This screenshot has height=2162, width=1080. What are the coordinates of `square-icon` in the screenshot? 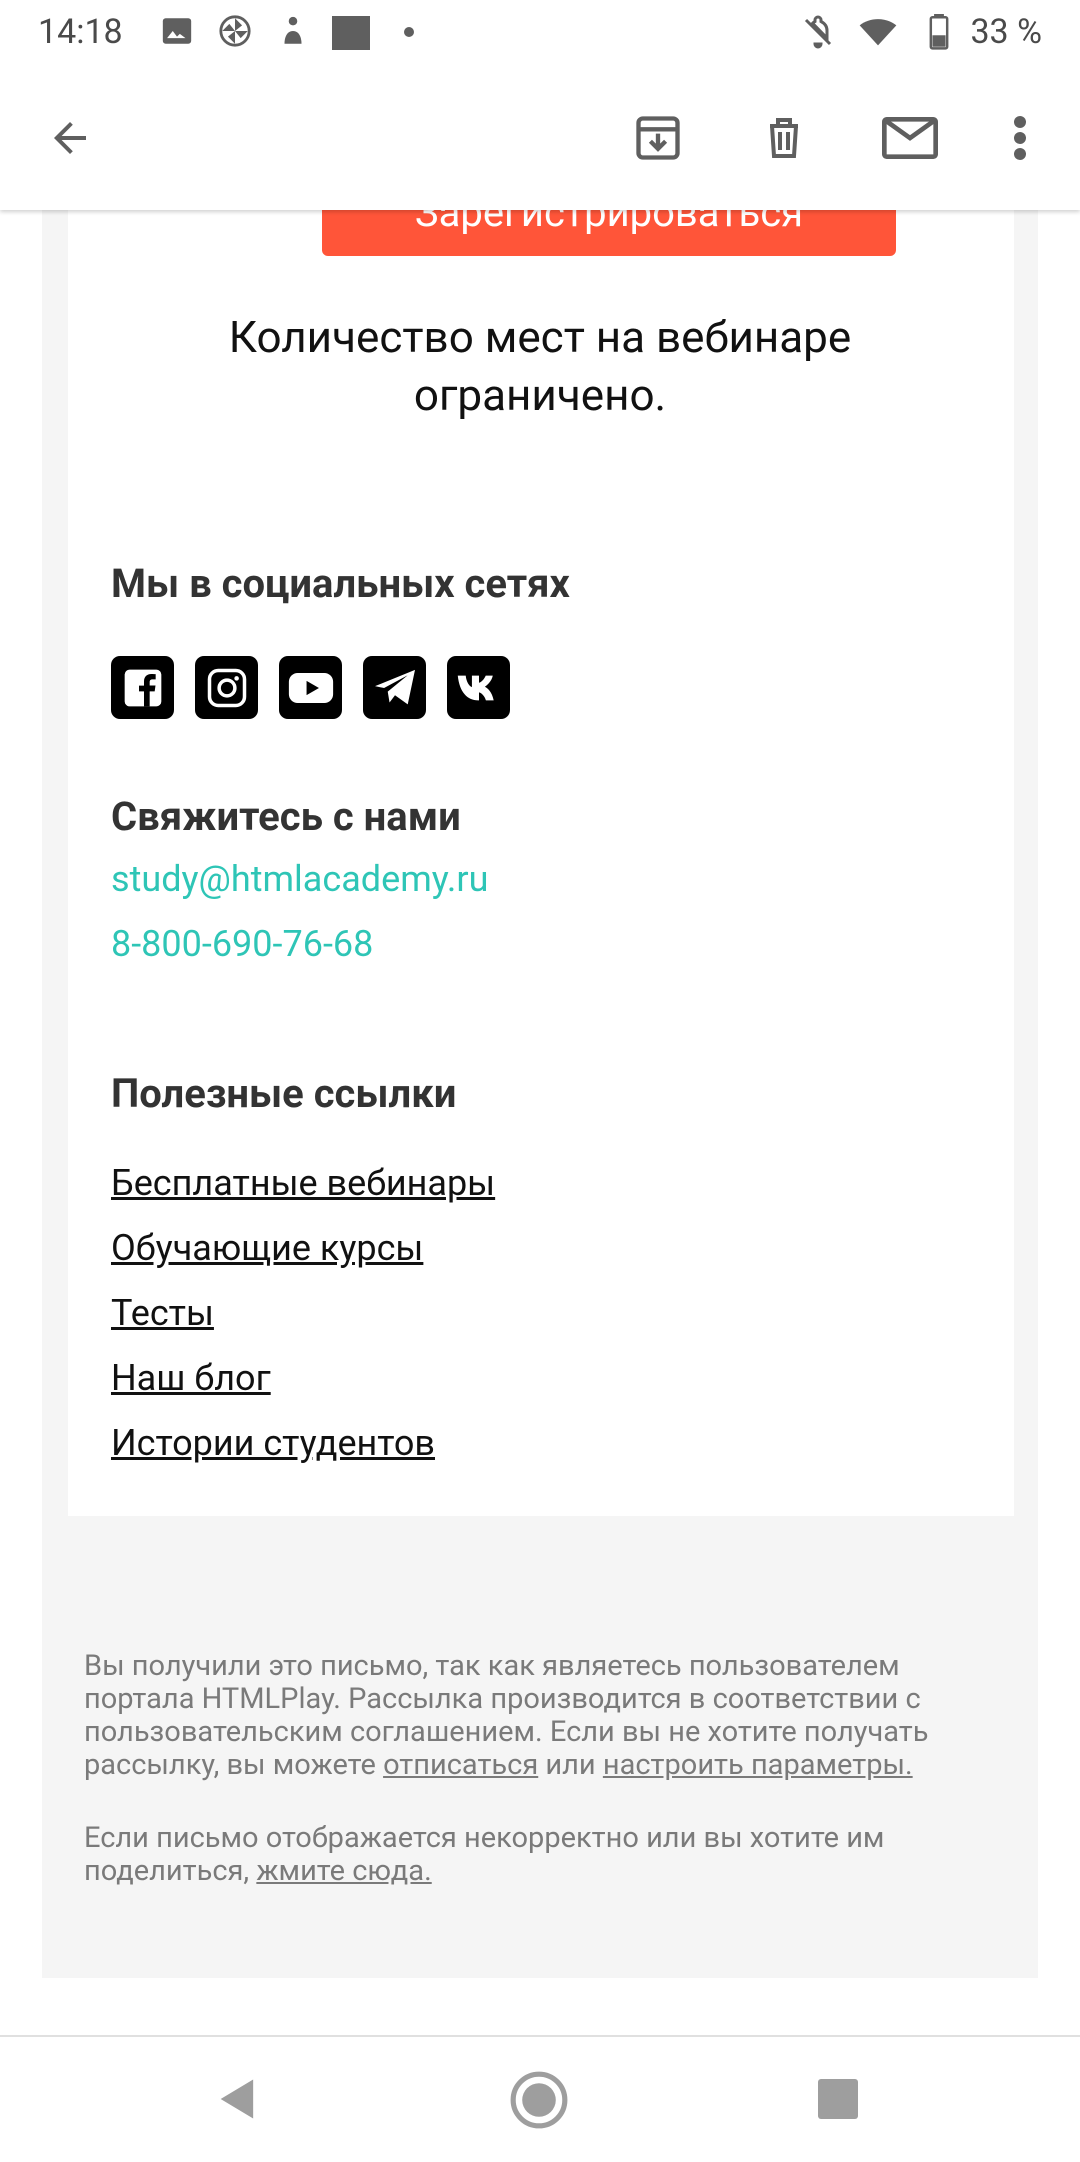 It's located at (351, 33).